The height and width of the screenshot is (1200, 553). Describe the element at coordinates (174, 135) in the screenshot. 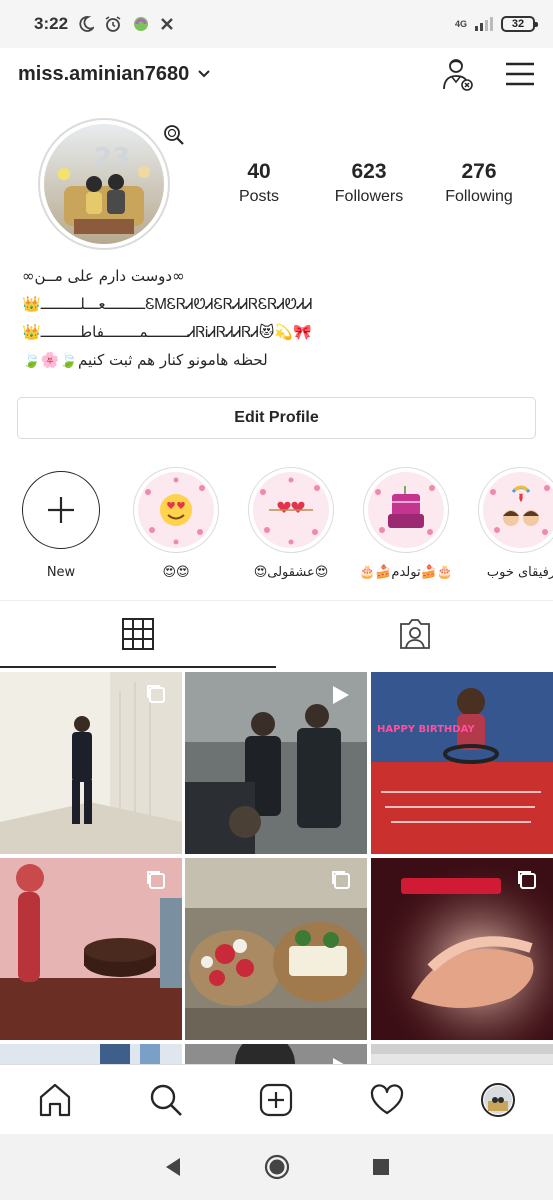

I see `zoom-icon` at that location.